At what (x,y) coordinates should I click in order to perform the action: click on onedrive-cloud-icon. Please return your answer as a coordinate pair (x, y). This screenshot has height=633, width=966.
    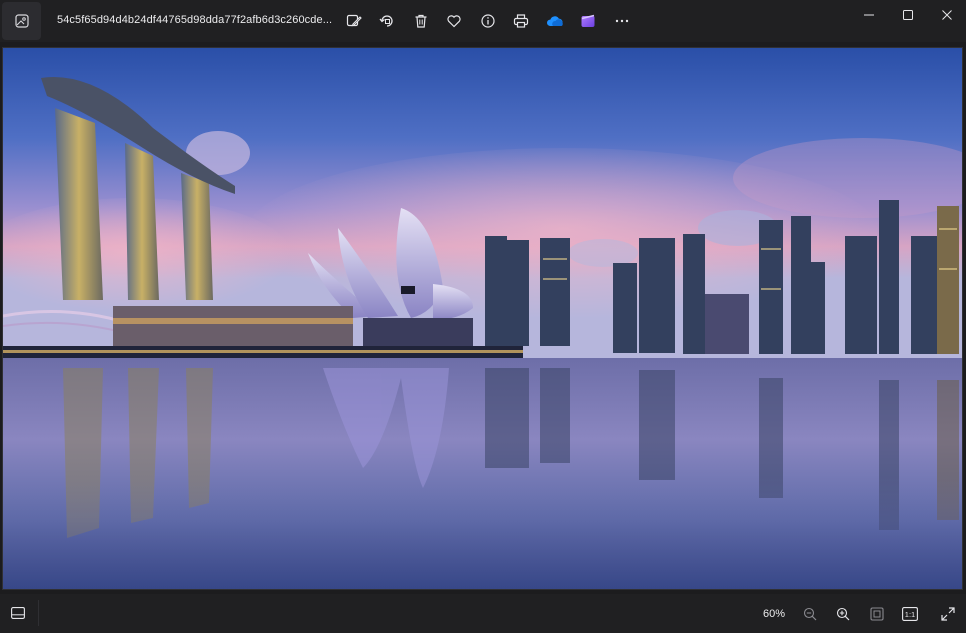
    Looking at the image, I should click on (554, 21).